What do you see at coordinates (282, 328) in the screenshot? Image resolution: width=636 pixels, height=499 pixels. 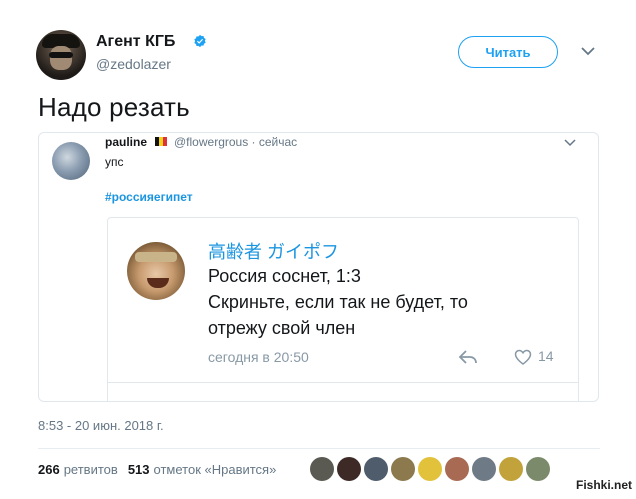 I see `inner-text-line: отрежу свой член` at bounding box center [282, 328].